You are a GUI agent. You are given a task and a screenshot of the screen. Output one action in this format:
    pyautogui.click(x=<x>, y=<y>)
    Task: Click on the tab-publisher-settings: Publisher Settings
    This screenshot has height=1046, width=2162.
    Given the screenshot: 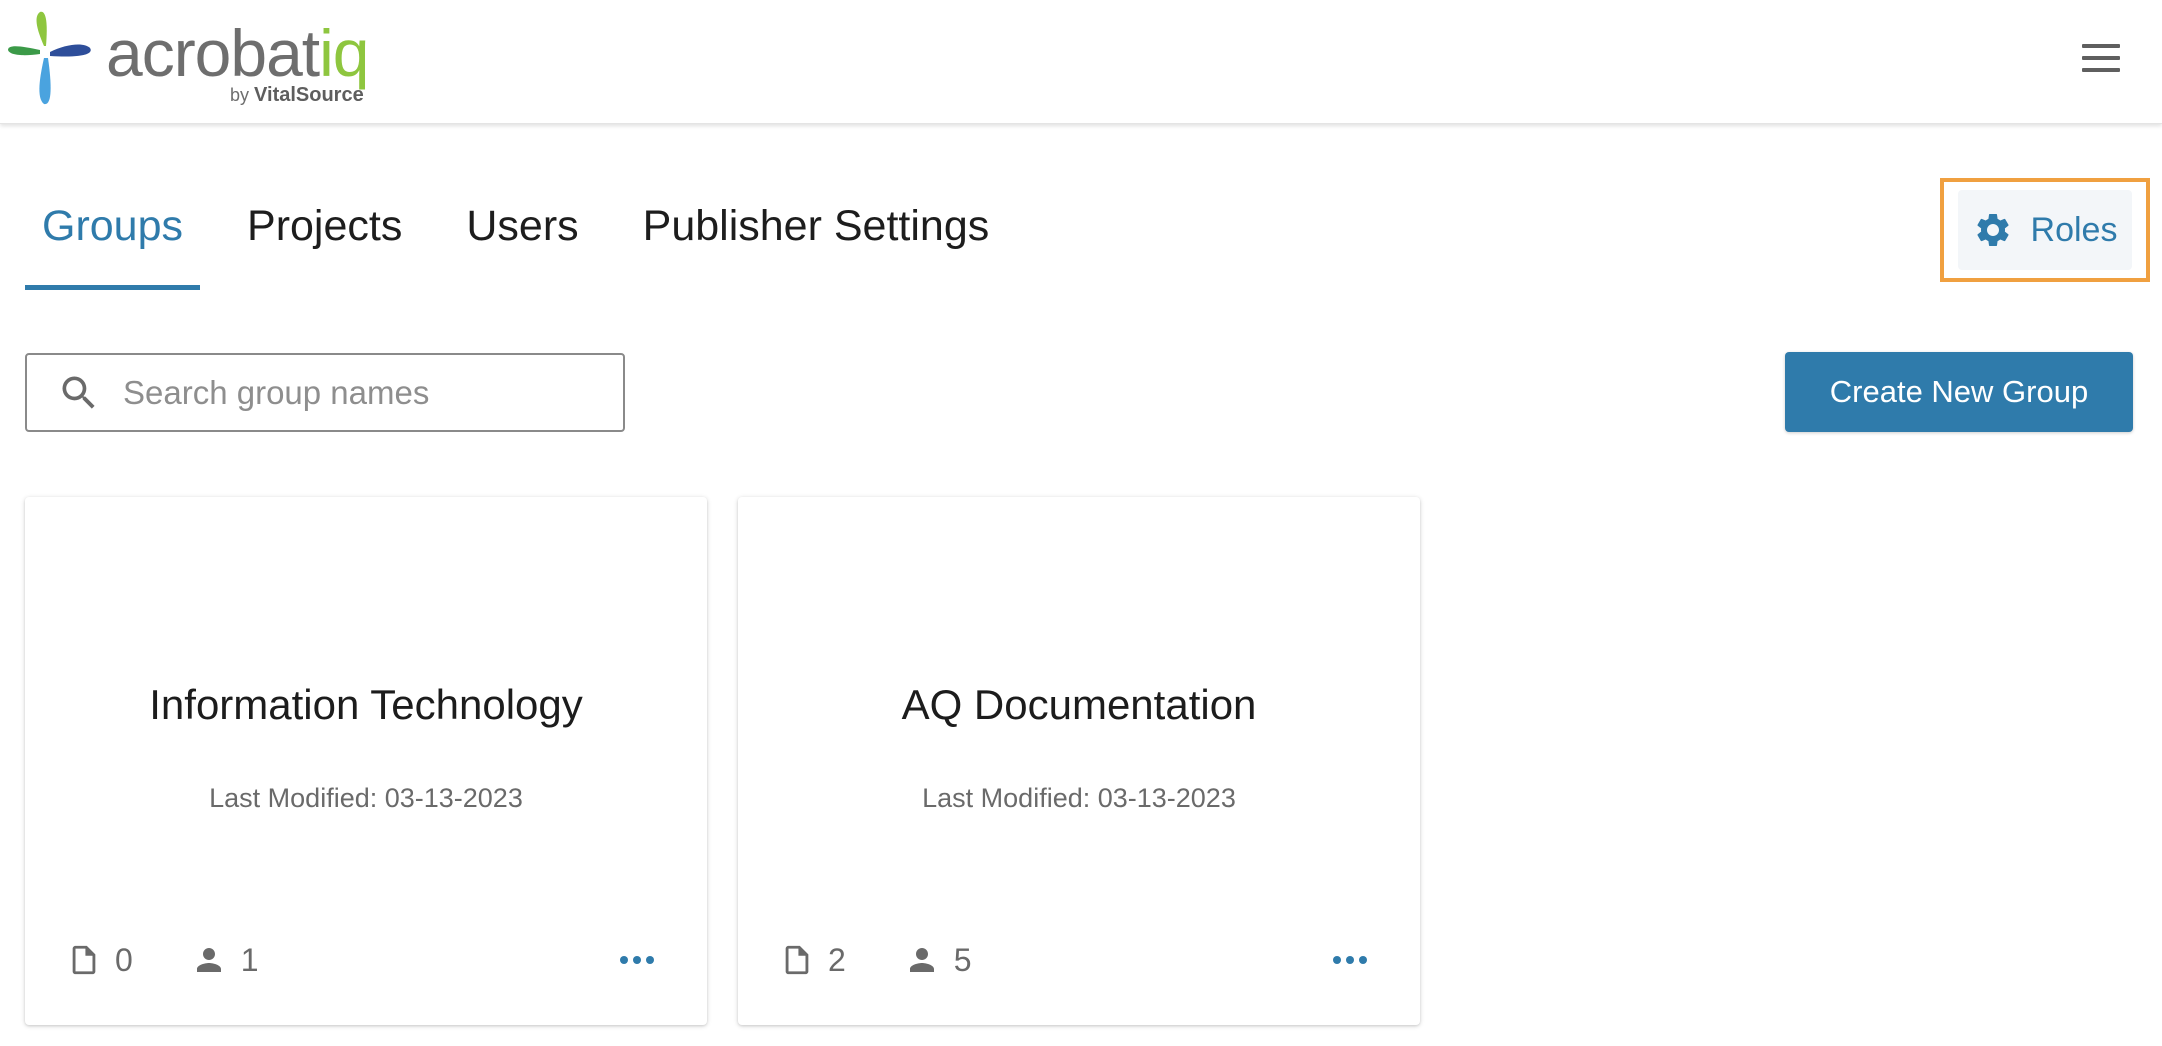 What is the action you would take?
    pyautogui.click(x=816, y=235)
    